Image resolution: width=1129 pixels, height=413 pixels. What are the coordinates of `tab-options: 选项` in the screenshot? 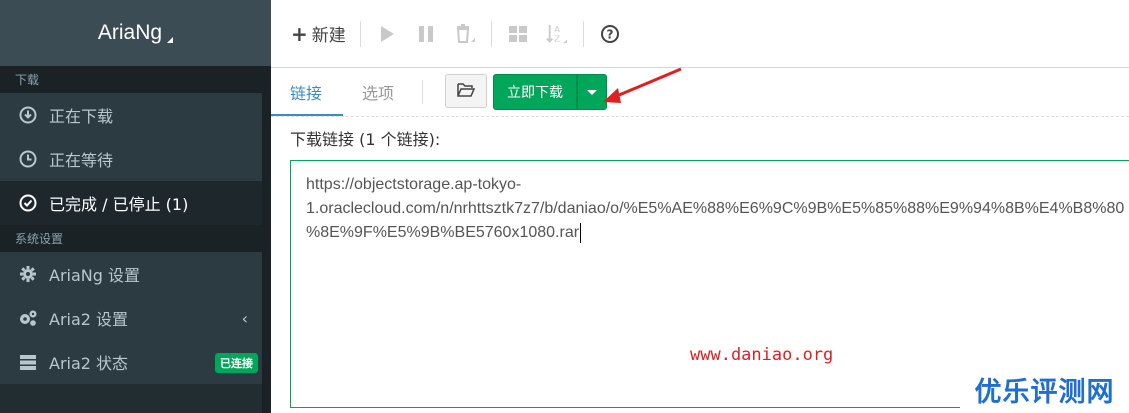 It's located at (378, 92).